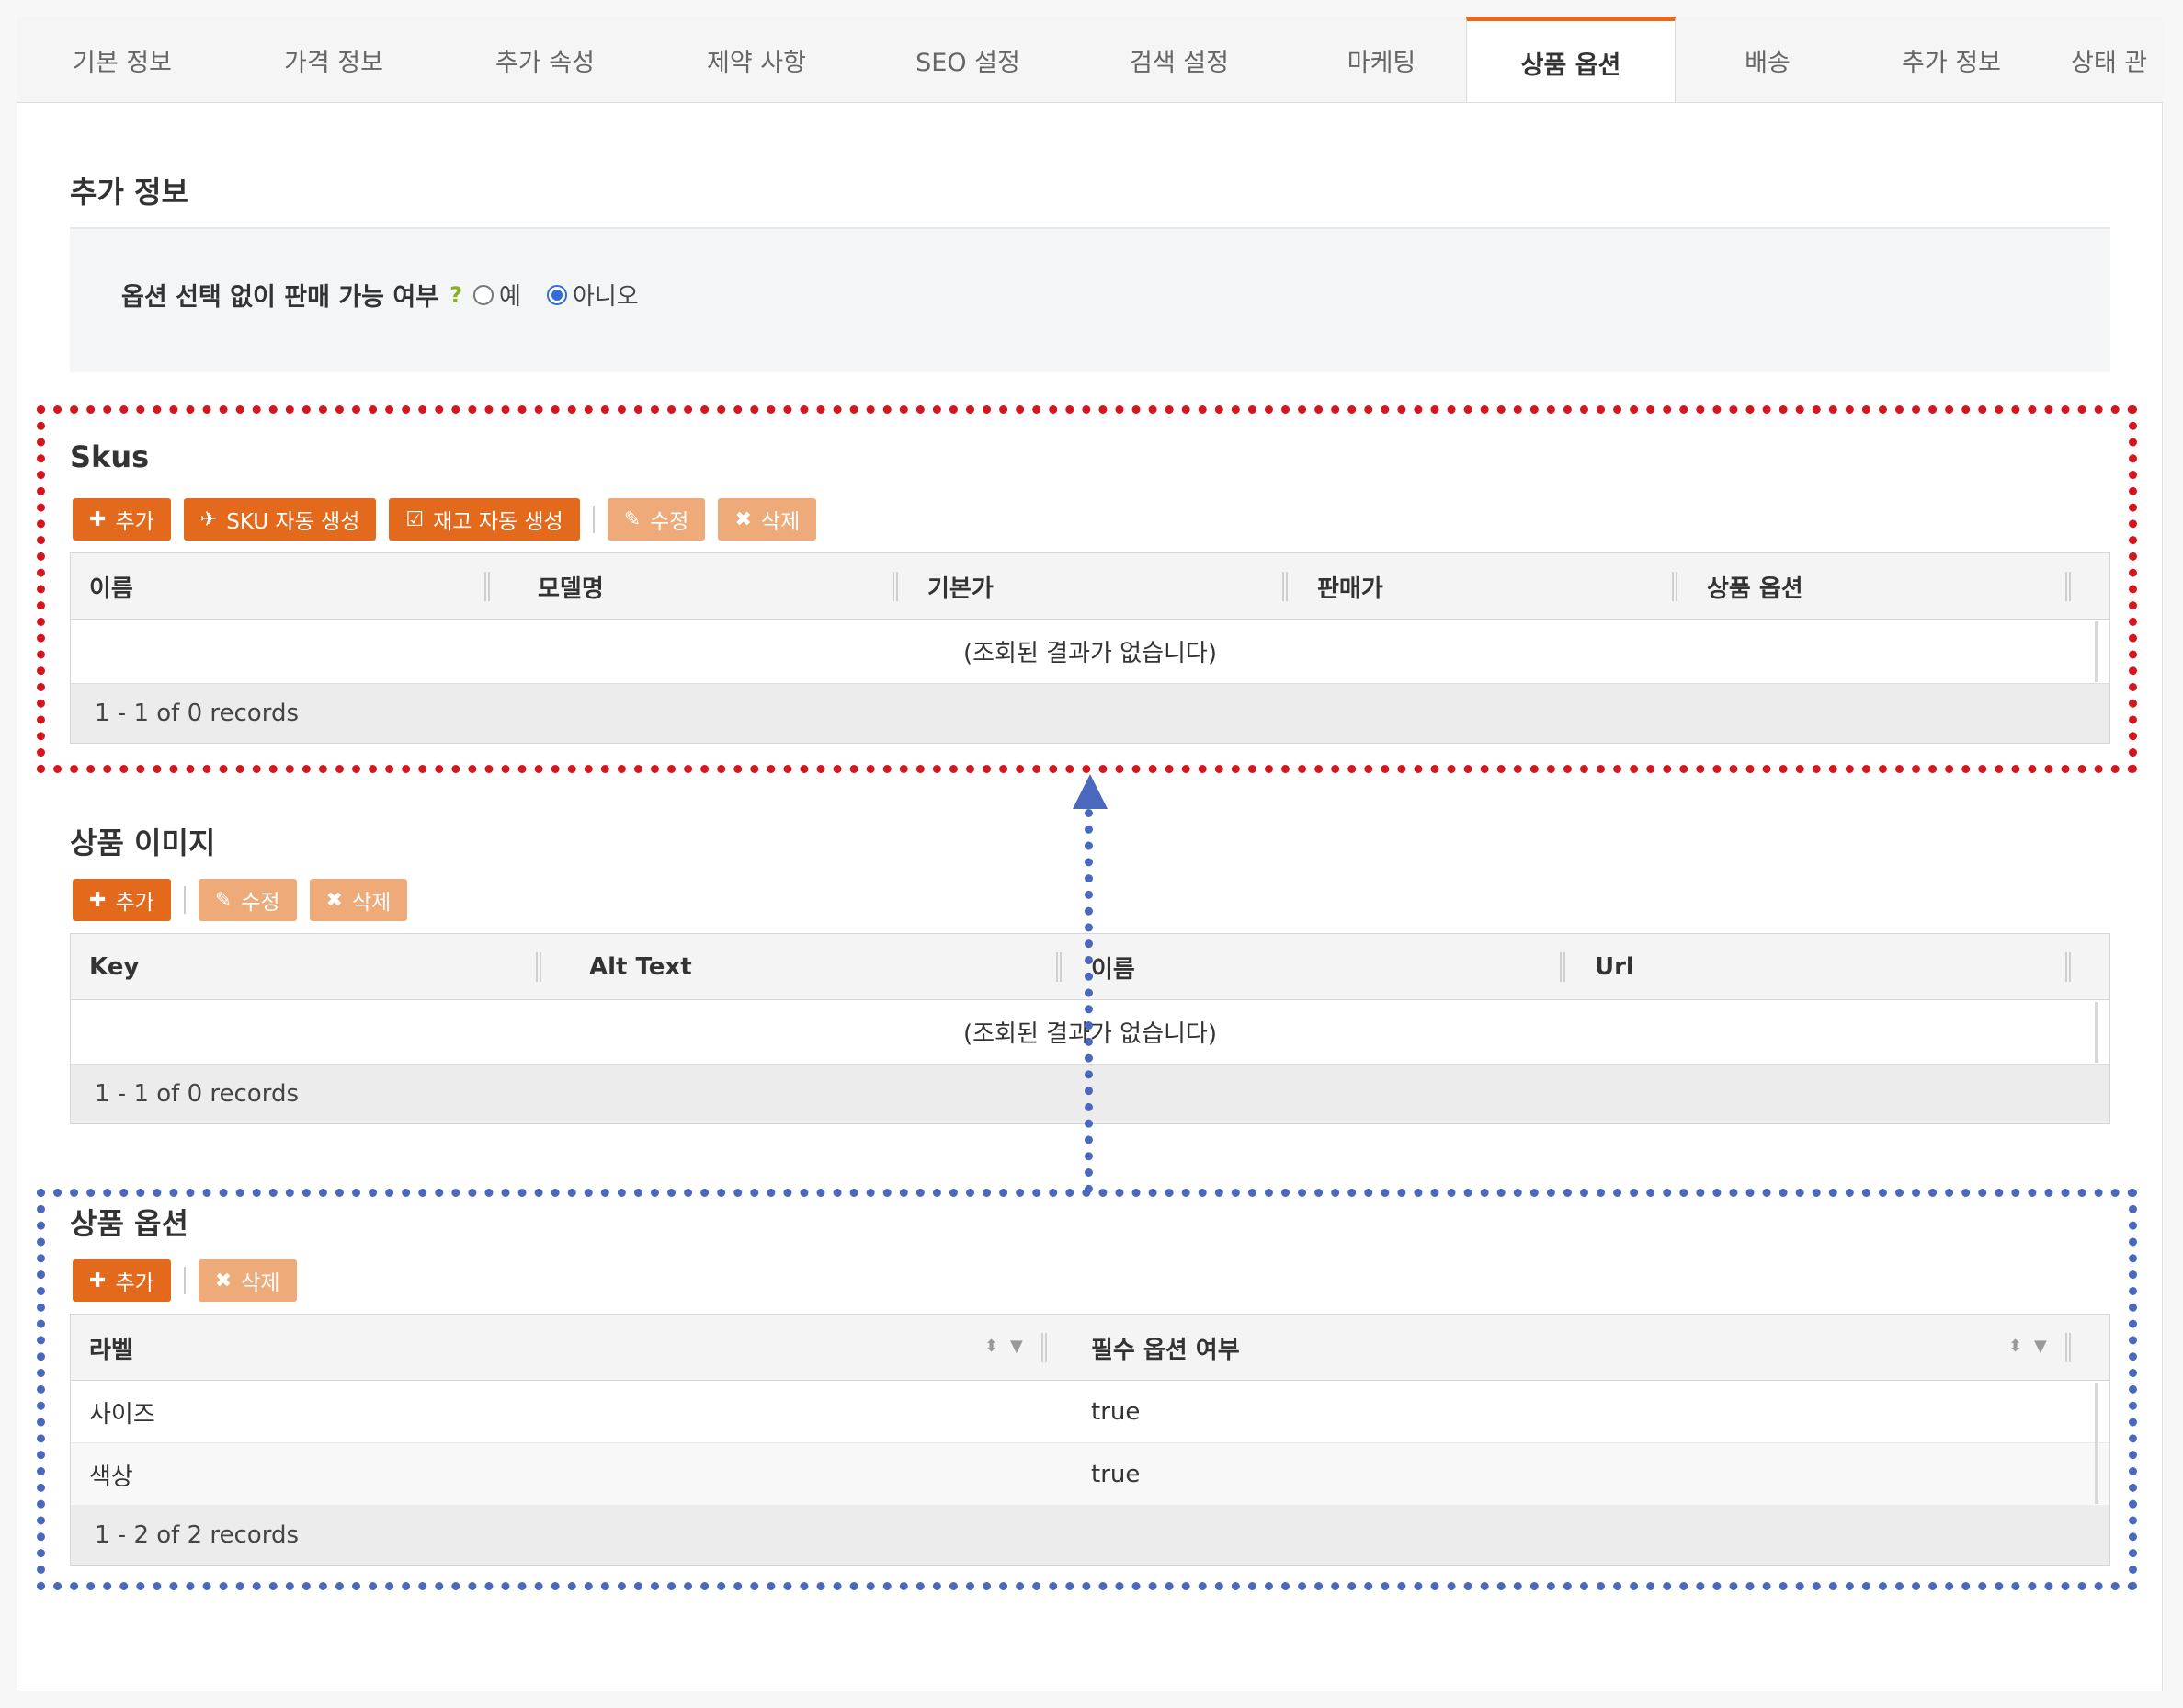 This screenshot has height=1708, width=2183. I want to click on tab-additional-info: 추가 정보, so click(1951, 59).